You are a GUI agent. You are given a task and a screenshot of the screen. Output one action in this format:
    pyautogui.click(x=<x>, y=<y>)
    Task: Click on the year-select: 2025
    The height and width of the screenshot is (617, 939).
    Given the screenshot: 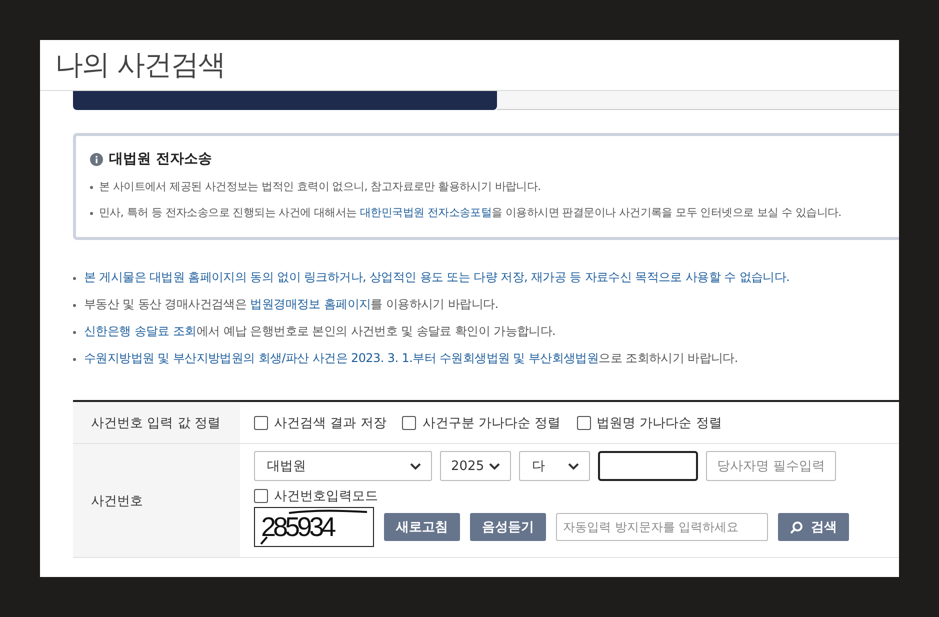 What is the action you would take?
    pyautogui.click(x=475, y=466)
    